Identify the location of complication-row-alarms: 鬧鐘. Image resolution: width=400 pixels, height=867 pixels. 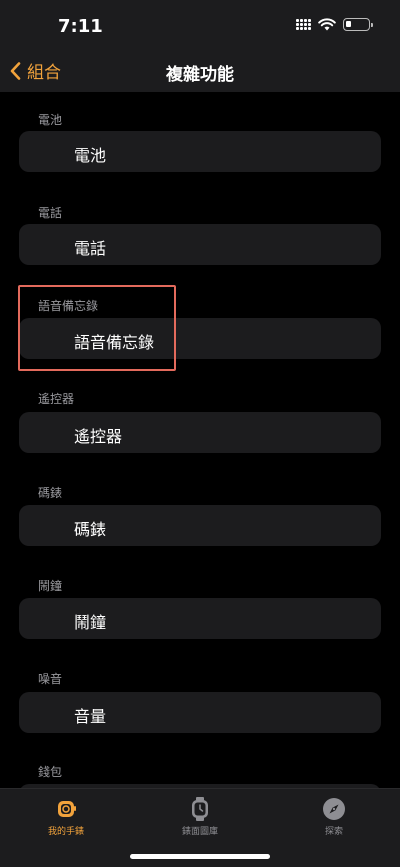
(200, 618).